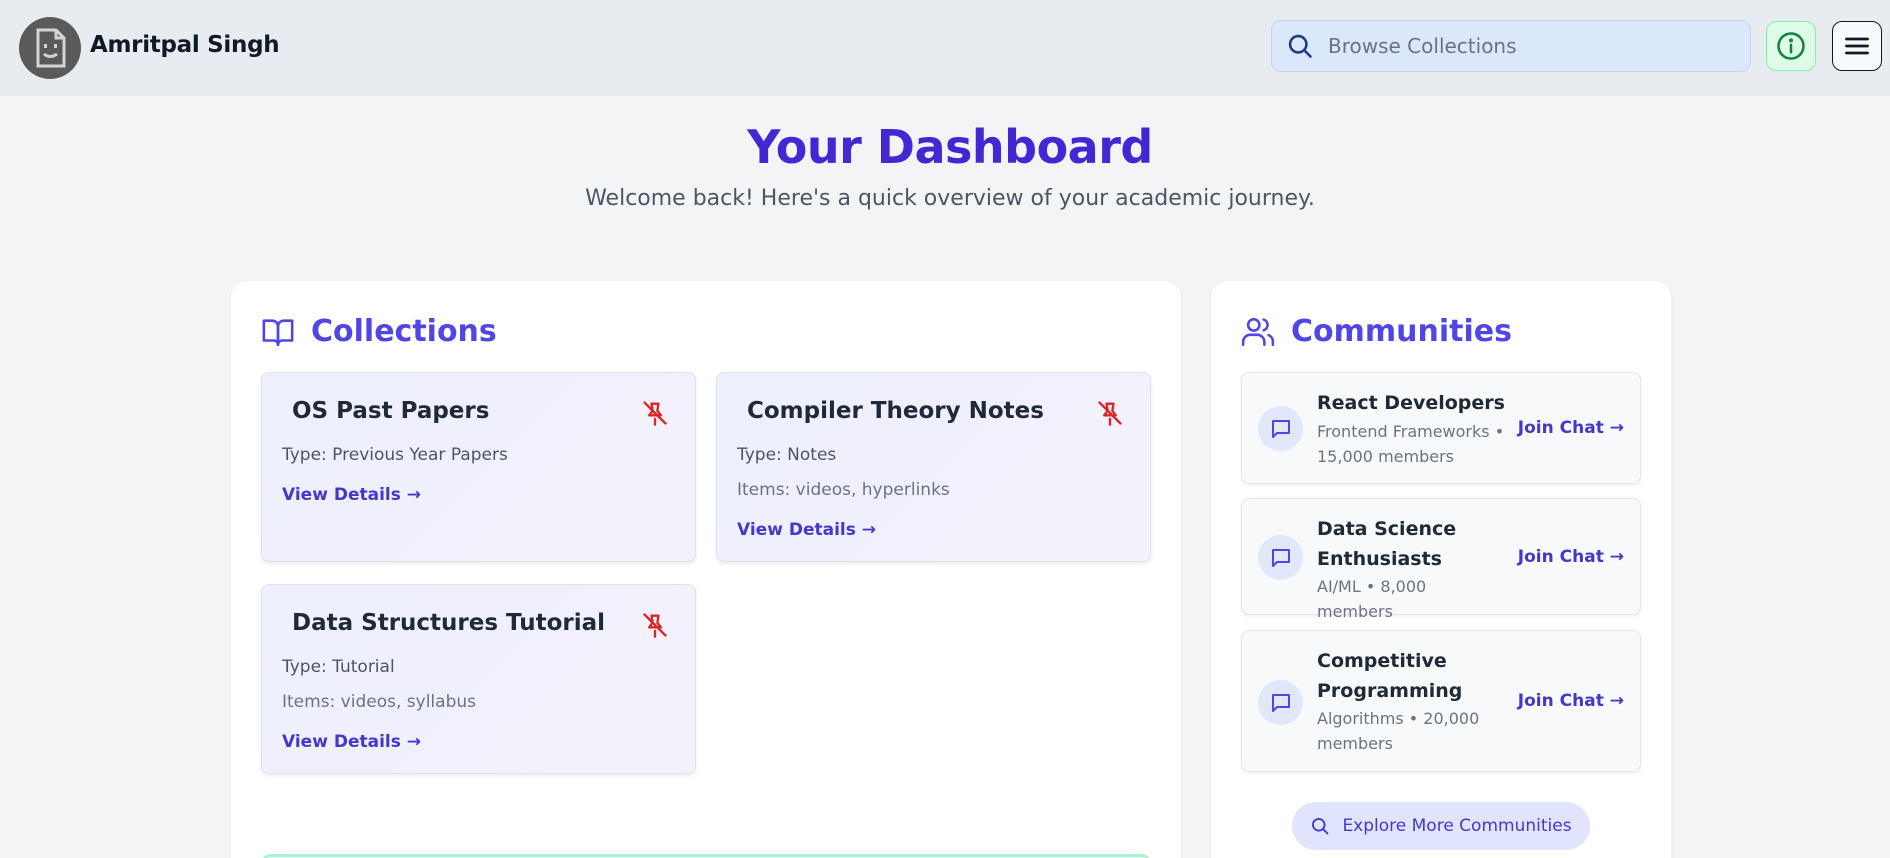  I want to click on community-name: Competitive Programming, so click(1390, 676).